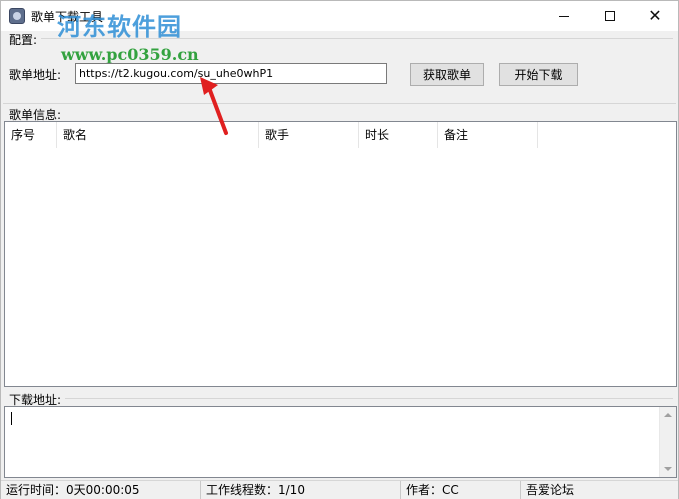  What do you see at coordinates (339, 103) in the screenshot?
I see `section-divider` at bounding box center [339, 103].